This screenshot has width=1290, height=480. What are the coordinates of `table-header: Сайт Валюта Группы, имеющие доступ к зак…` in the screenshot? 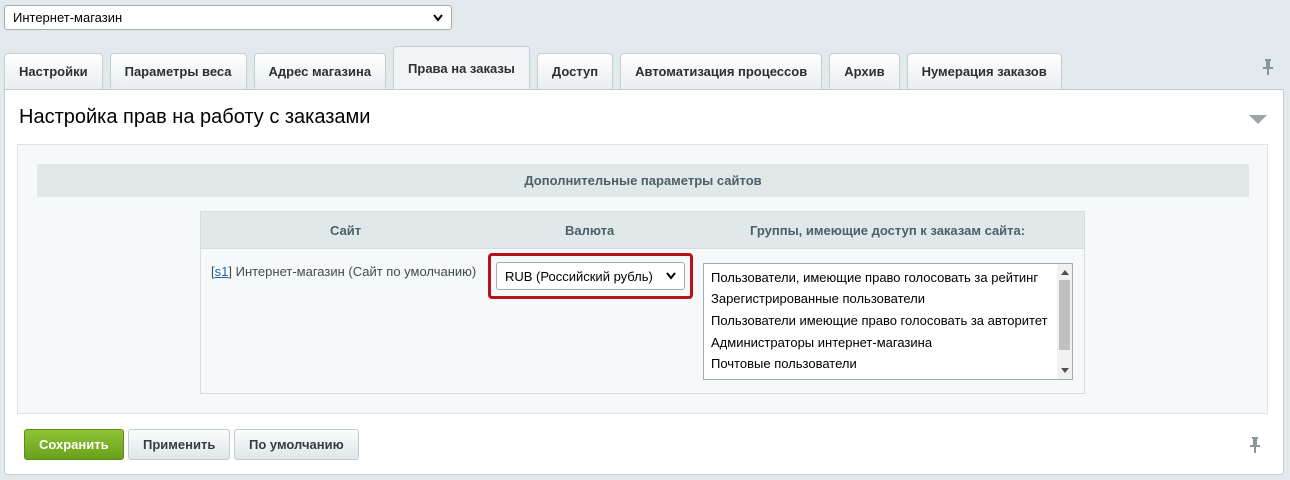 It's located at (642, 230).